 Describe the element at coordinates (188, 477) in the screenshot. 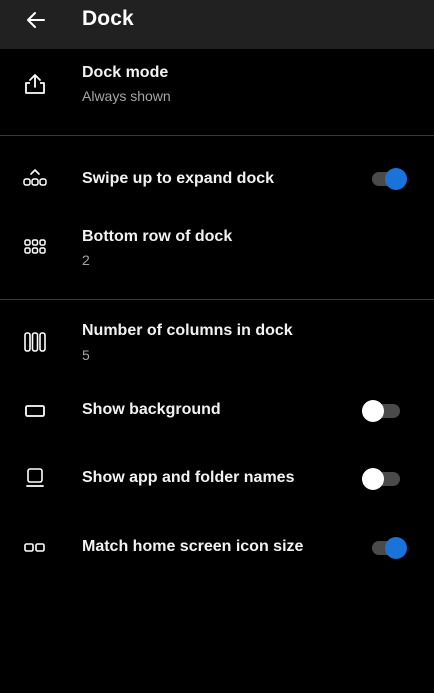

I see `setting-title: Show app and folder names` at that location.